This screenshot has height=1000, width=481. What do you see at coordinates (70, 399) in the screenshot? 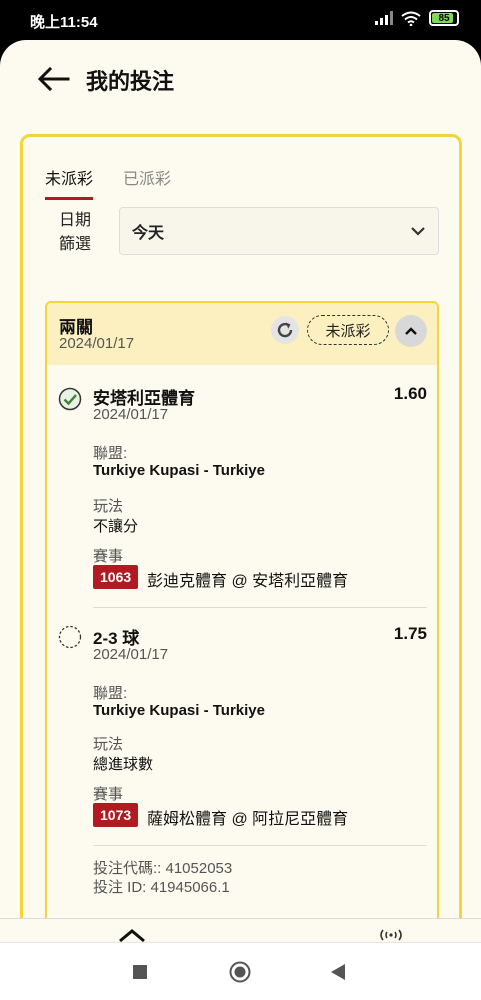
I see `check-circle-icon` at bounding box center [70, 399].